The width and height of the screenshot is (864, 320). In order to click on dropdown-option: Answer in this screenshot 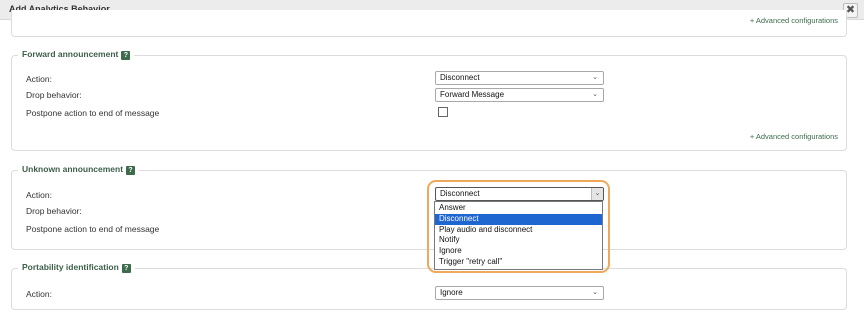, I will do `click(518, 208)`.